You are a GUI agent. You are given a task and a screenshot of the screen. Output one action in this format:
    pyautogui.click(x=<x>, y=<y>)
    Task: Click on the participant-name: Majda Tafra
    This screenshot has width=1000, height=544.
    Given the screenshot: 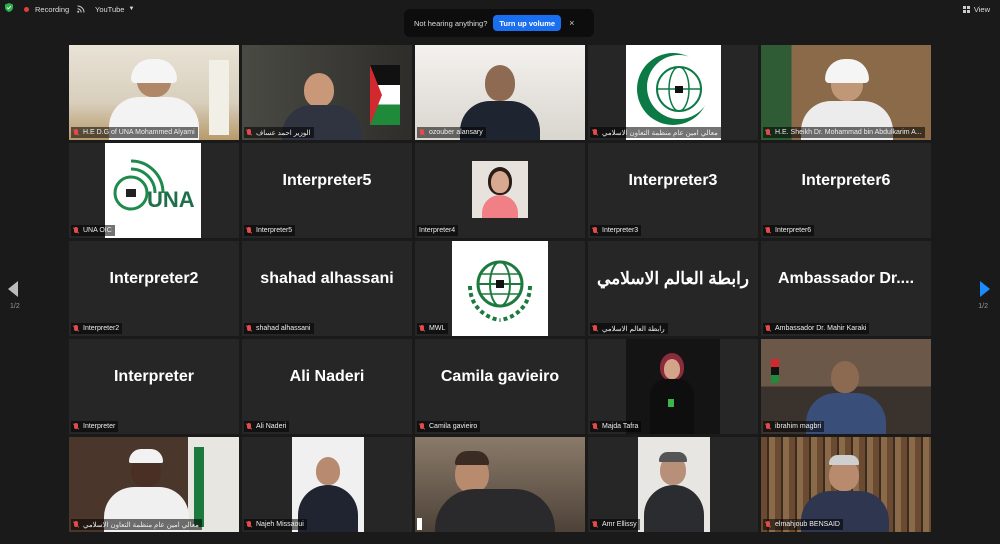 What is the action you would take?
    pyautogui.click(x=616, y=426)
    